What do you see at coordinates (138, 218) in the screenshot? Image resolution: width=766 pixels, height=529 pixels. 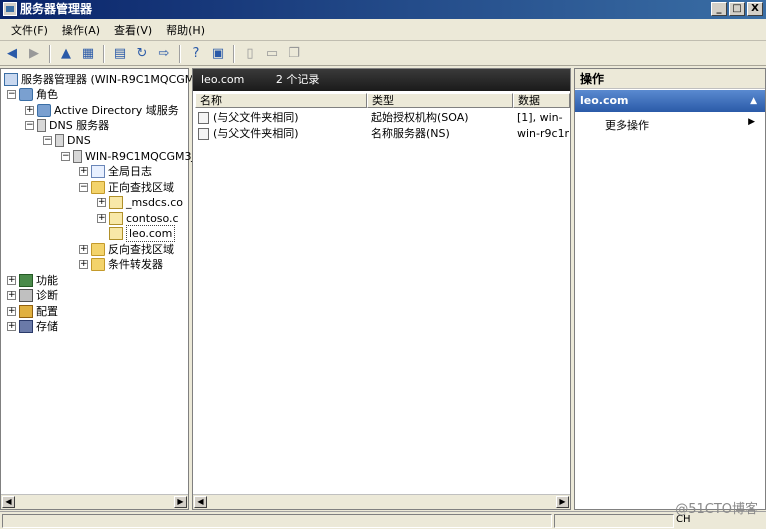 I see `tree-item-contoso: + contoso.c` at bounding box center [138, 218].